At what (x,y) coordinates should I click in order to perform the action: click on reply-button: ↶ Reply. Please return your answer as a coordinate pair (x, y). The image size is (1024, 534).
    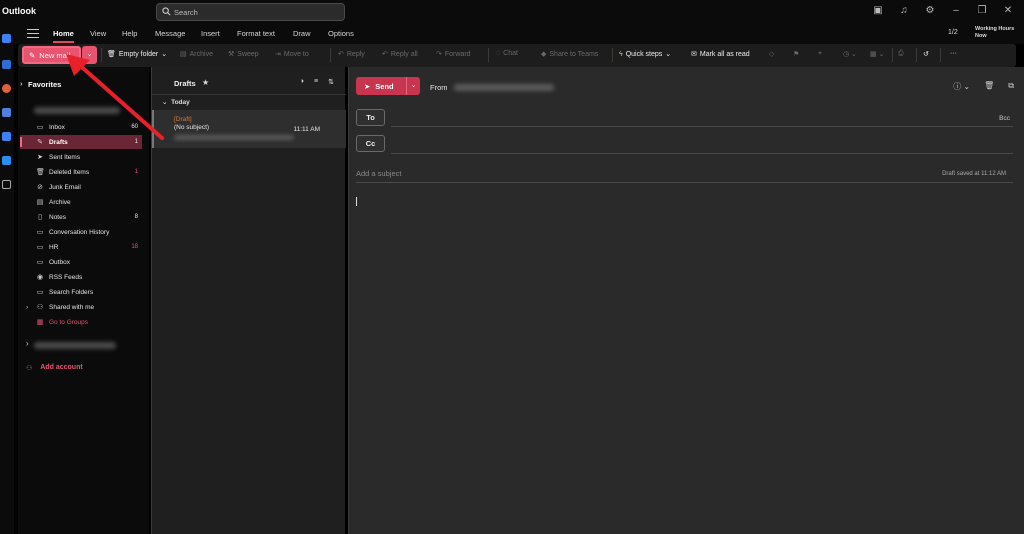
    Looking at the image, I should click on (351, 54).